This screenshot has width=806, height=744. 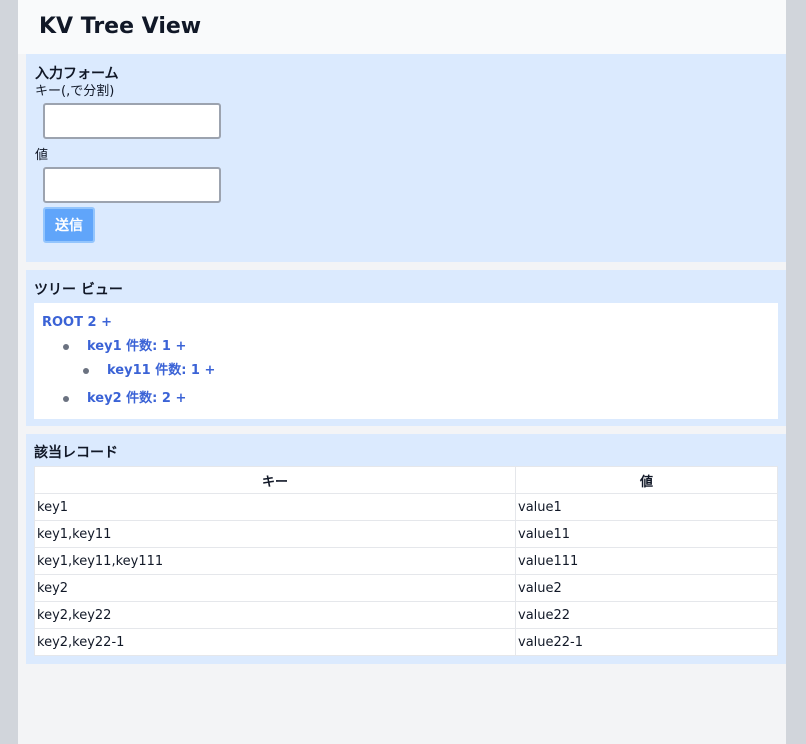 I want to click on tree-node-key2: key2 件数: 2 +, so click(x=124, y=399).